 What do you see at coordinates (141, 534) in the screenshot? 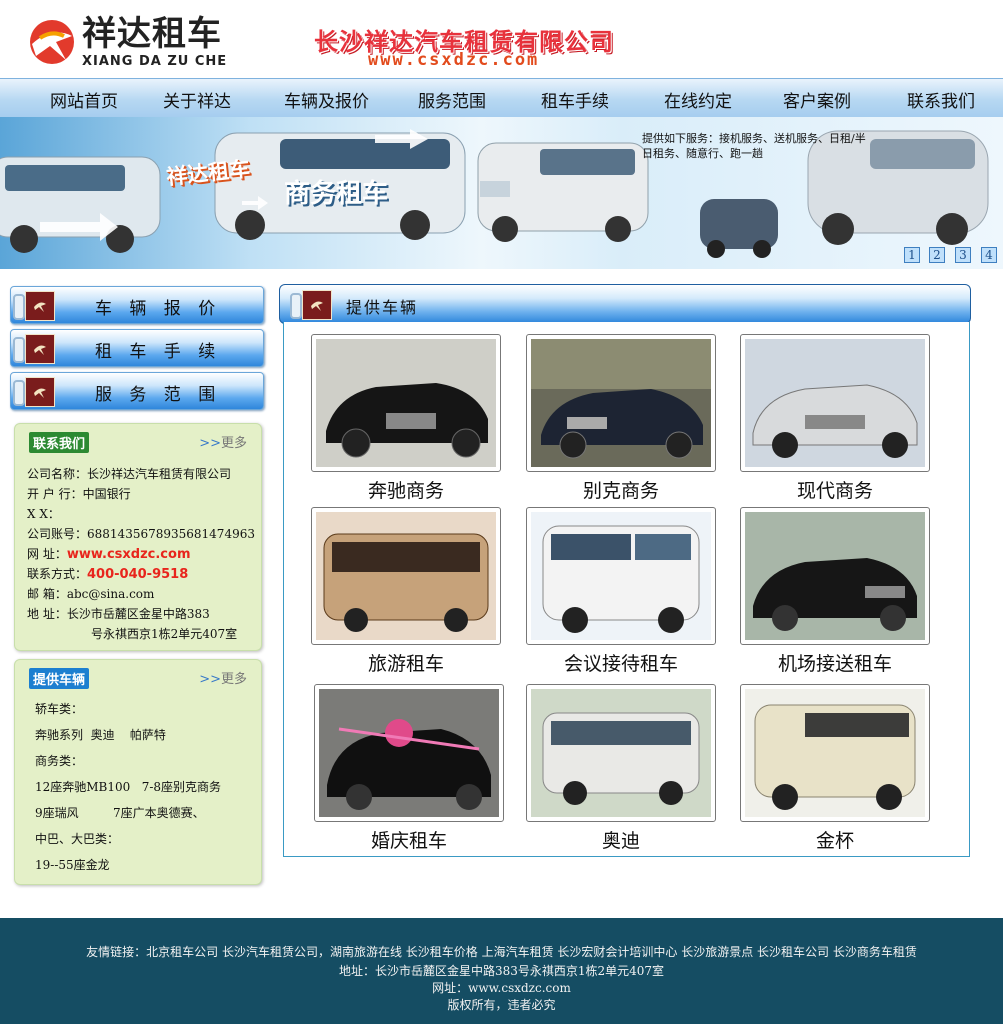
I see `contact-account: 公司账号：6881435678935681474963` at bounding box center [141, 534].